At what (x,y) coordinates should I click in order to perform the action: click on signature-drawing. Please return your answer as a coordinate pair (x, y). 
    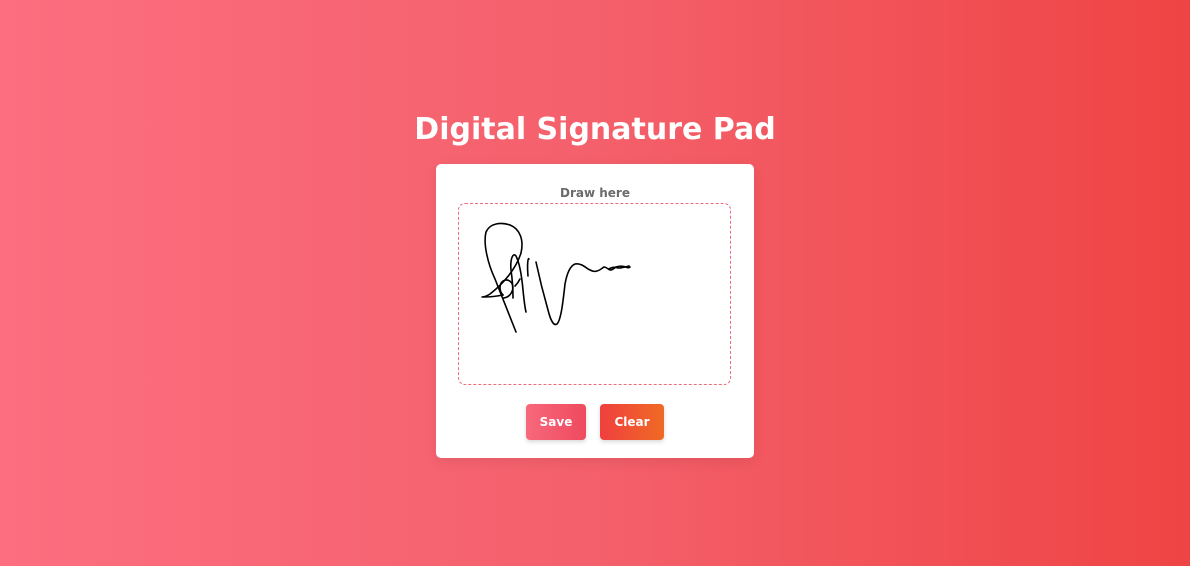
    Looking at the image, I should click on (556, 277).